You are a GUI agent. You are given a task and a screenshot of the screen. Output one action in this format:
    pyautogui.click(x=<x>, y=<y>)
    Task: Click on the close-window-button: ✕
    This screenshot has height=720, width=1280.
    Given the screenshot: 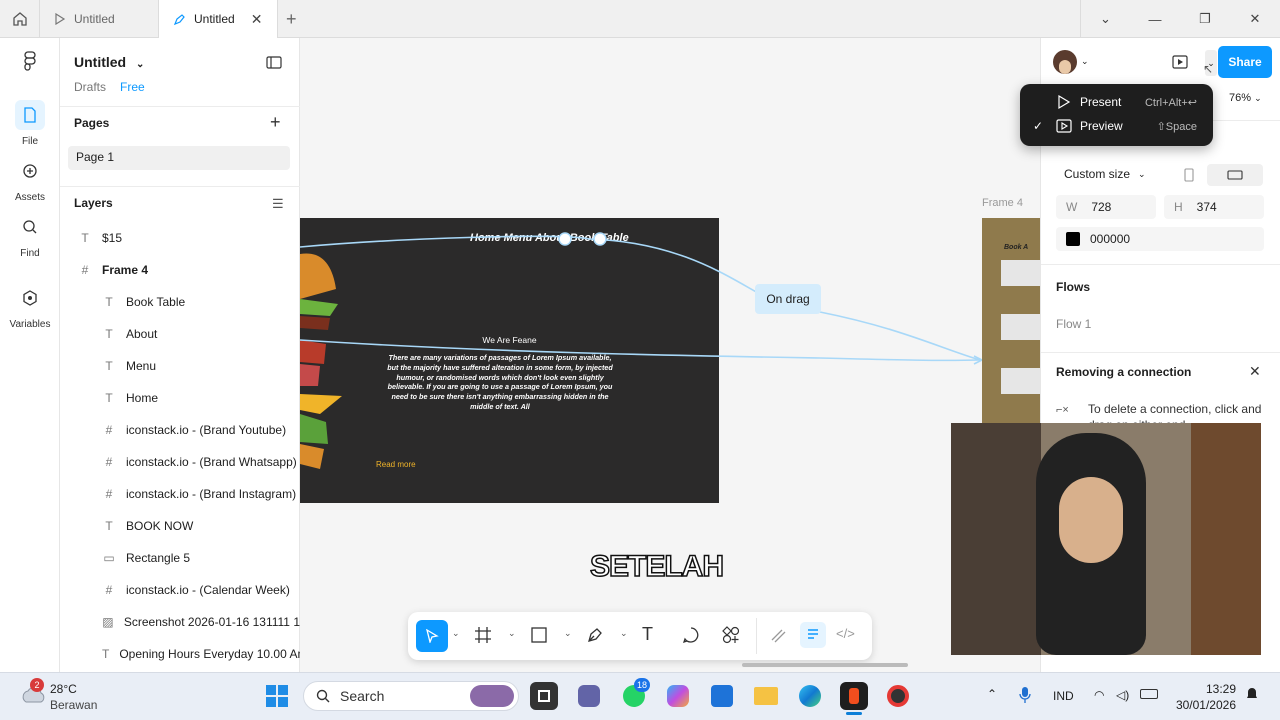 What is the action you would take?
    pyautogui.click(x=1255, y=19)
    